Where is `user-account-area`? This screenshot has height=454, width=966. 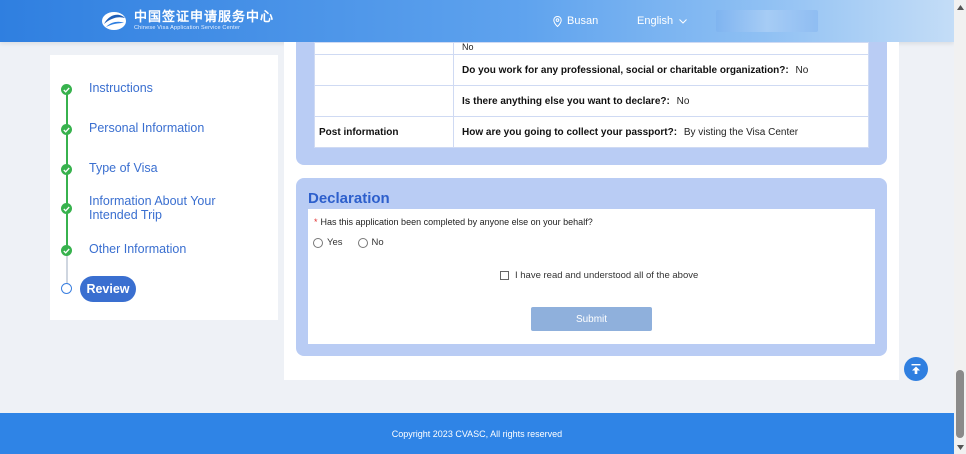 user-account-area is located at coordinates (767, 21).